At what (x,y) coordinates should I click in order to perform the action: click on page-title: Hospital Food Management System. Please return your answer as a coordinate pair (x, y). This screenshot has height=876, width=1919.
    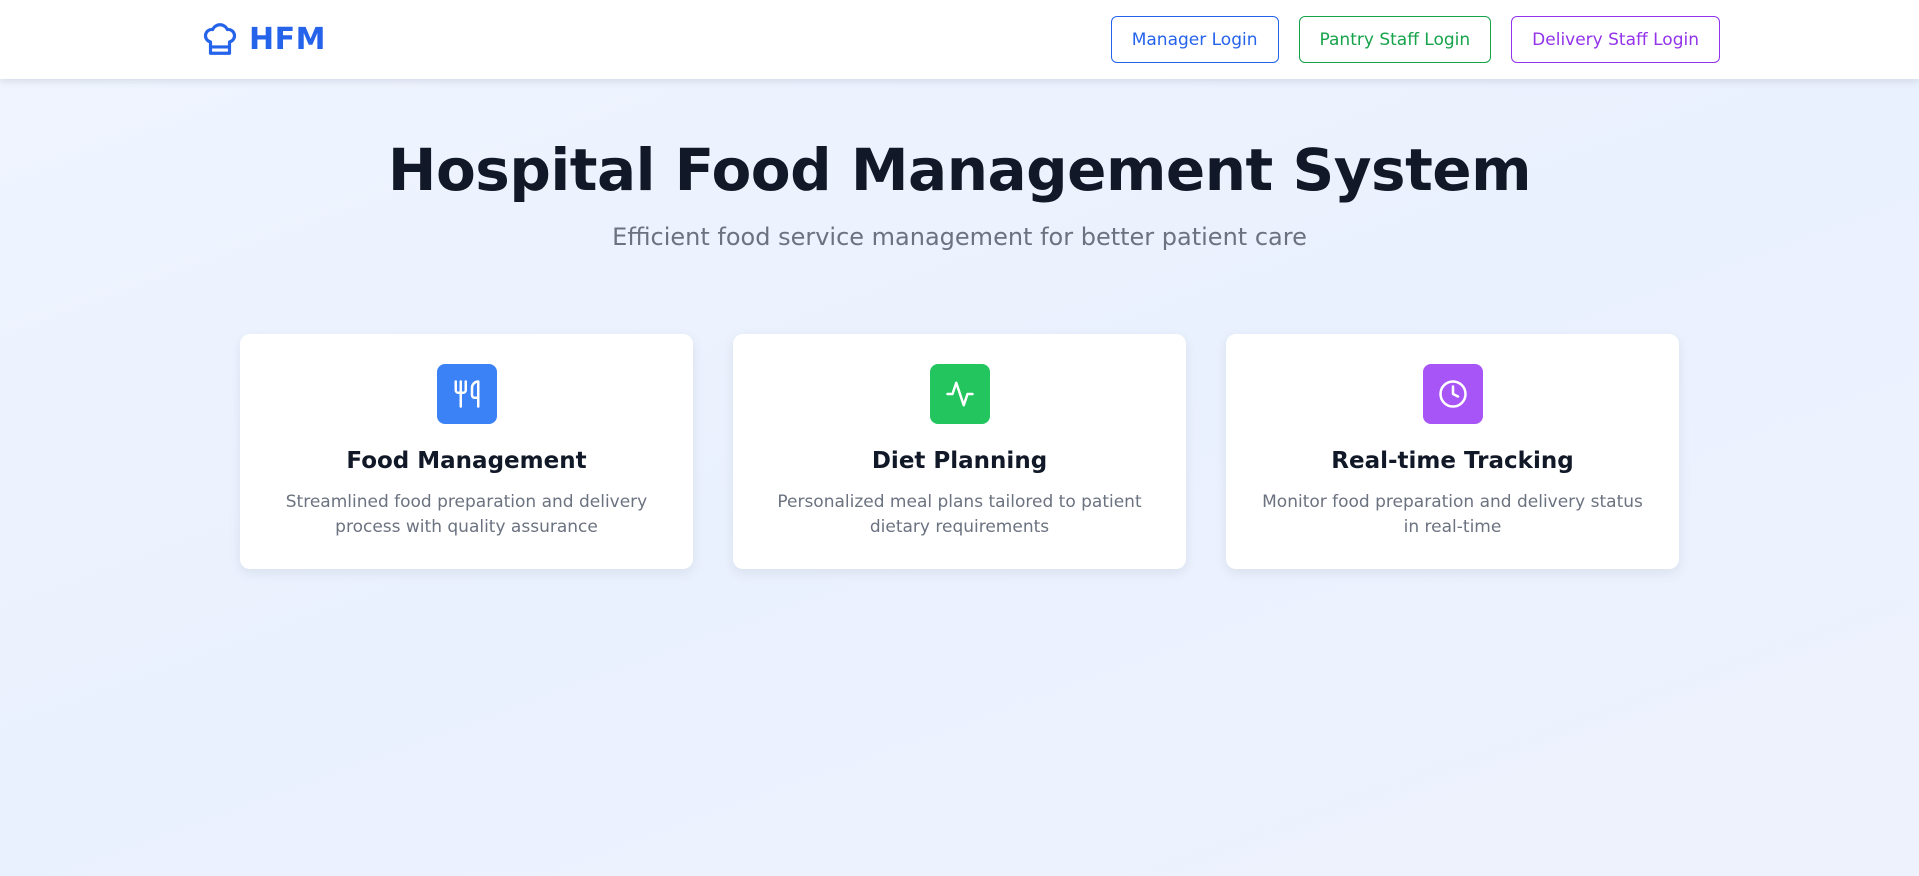
    Looking at the image, I should click on (959, 170).